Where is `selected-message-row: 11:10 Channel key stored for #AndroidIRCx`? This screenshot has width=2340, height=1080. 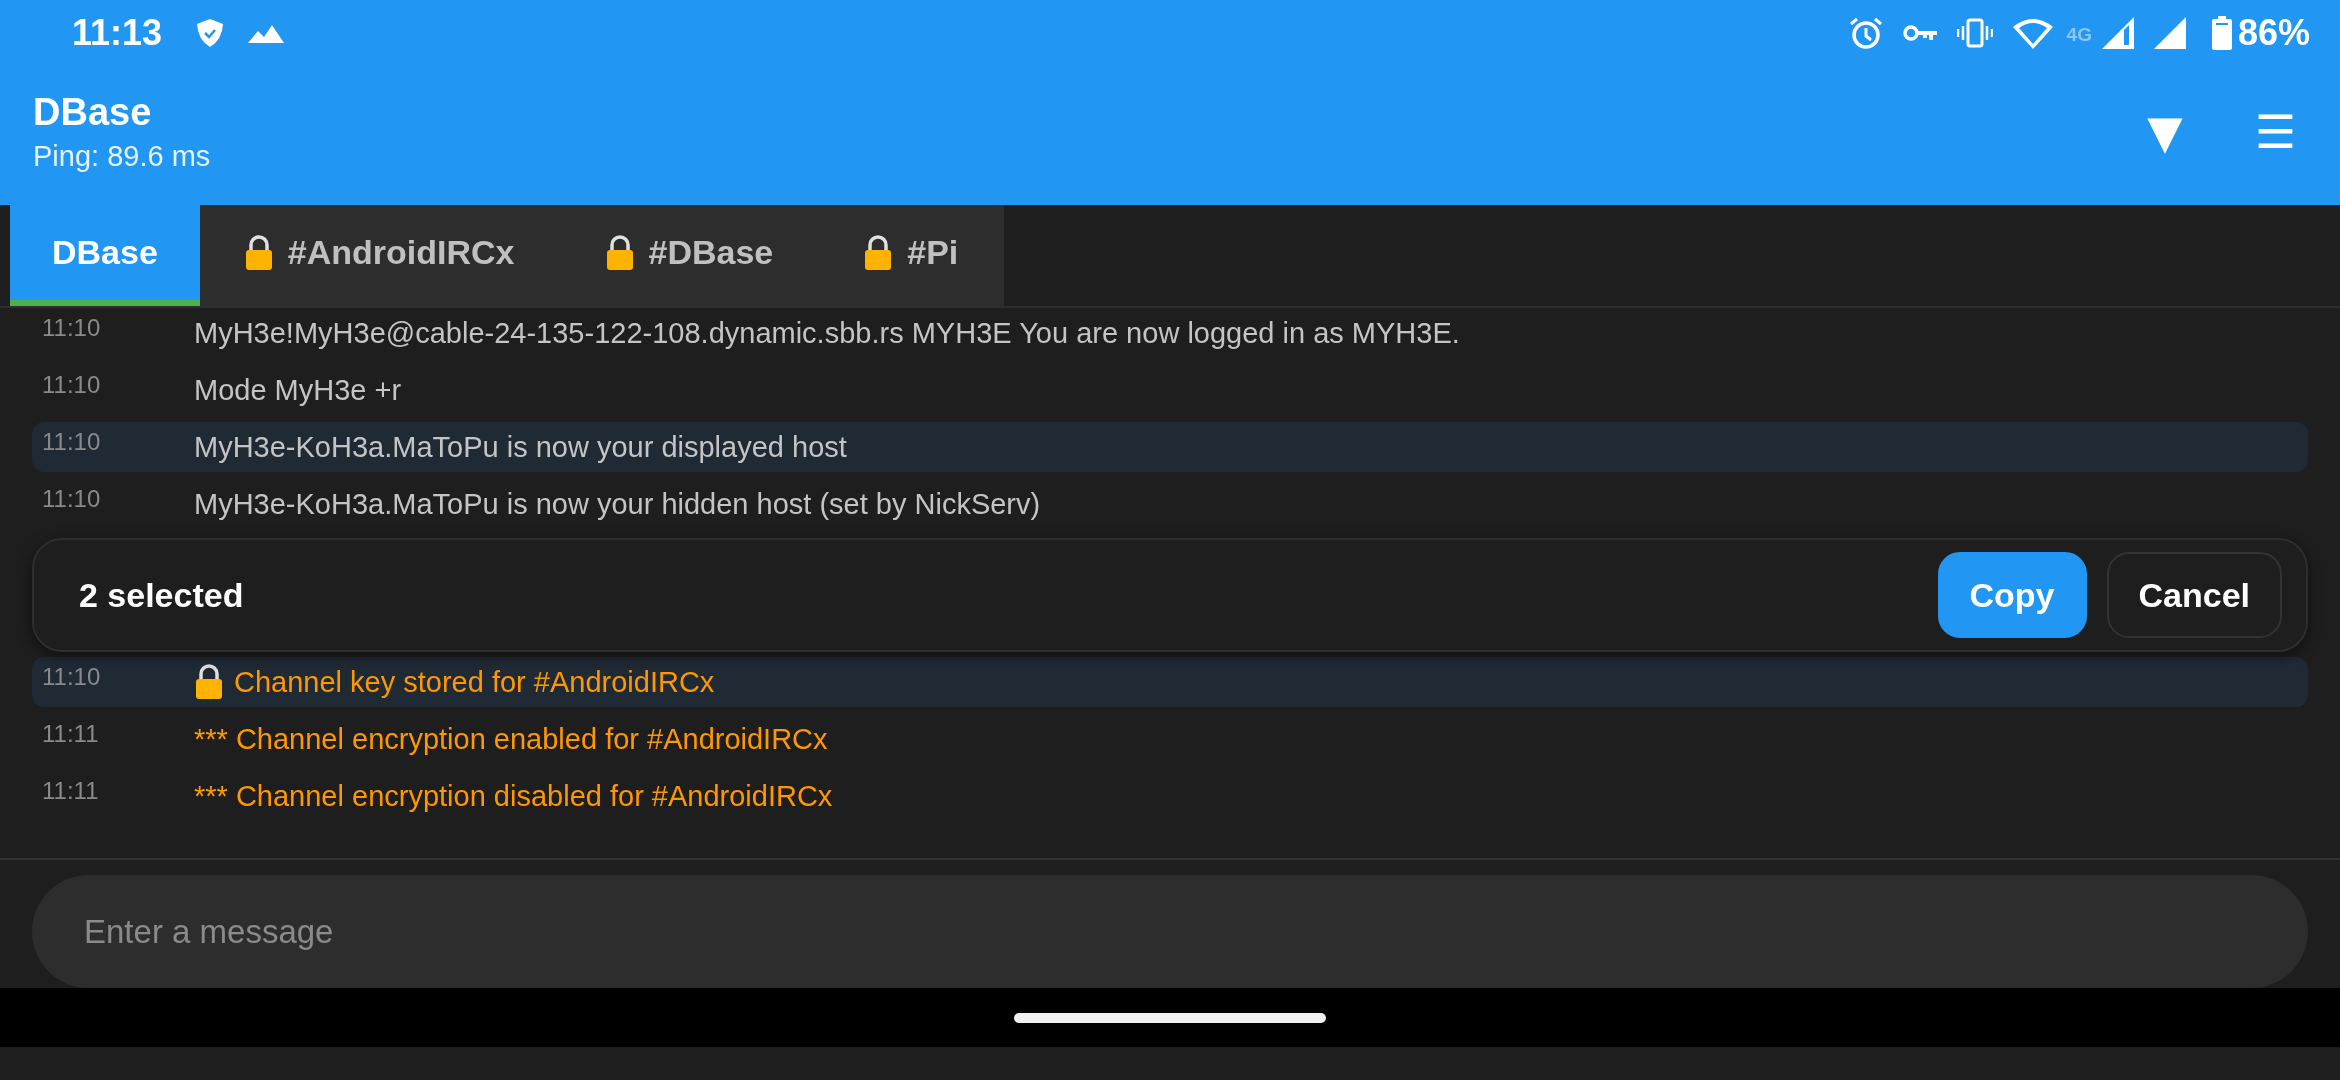
selected-message-row: 11:10 Channel key stored for #AndroidIRCx is located at coordinates (1170, 682).